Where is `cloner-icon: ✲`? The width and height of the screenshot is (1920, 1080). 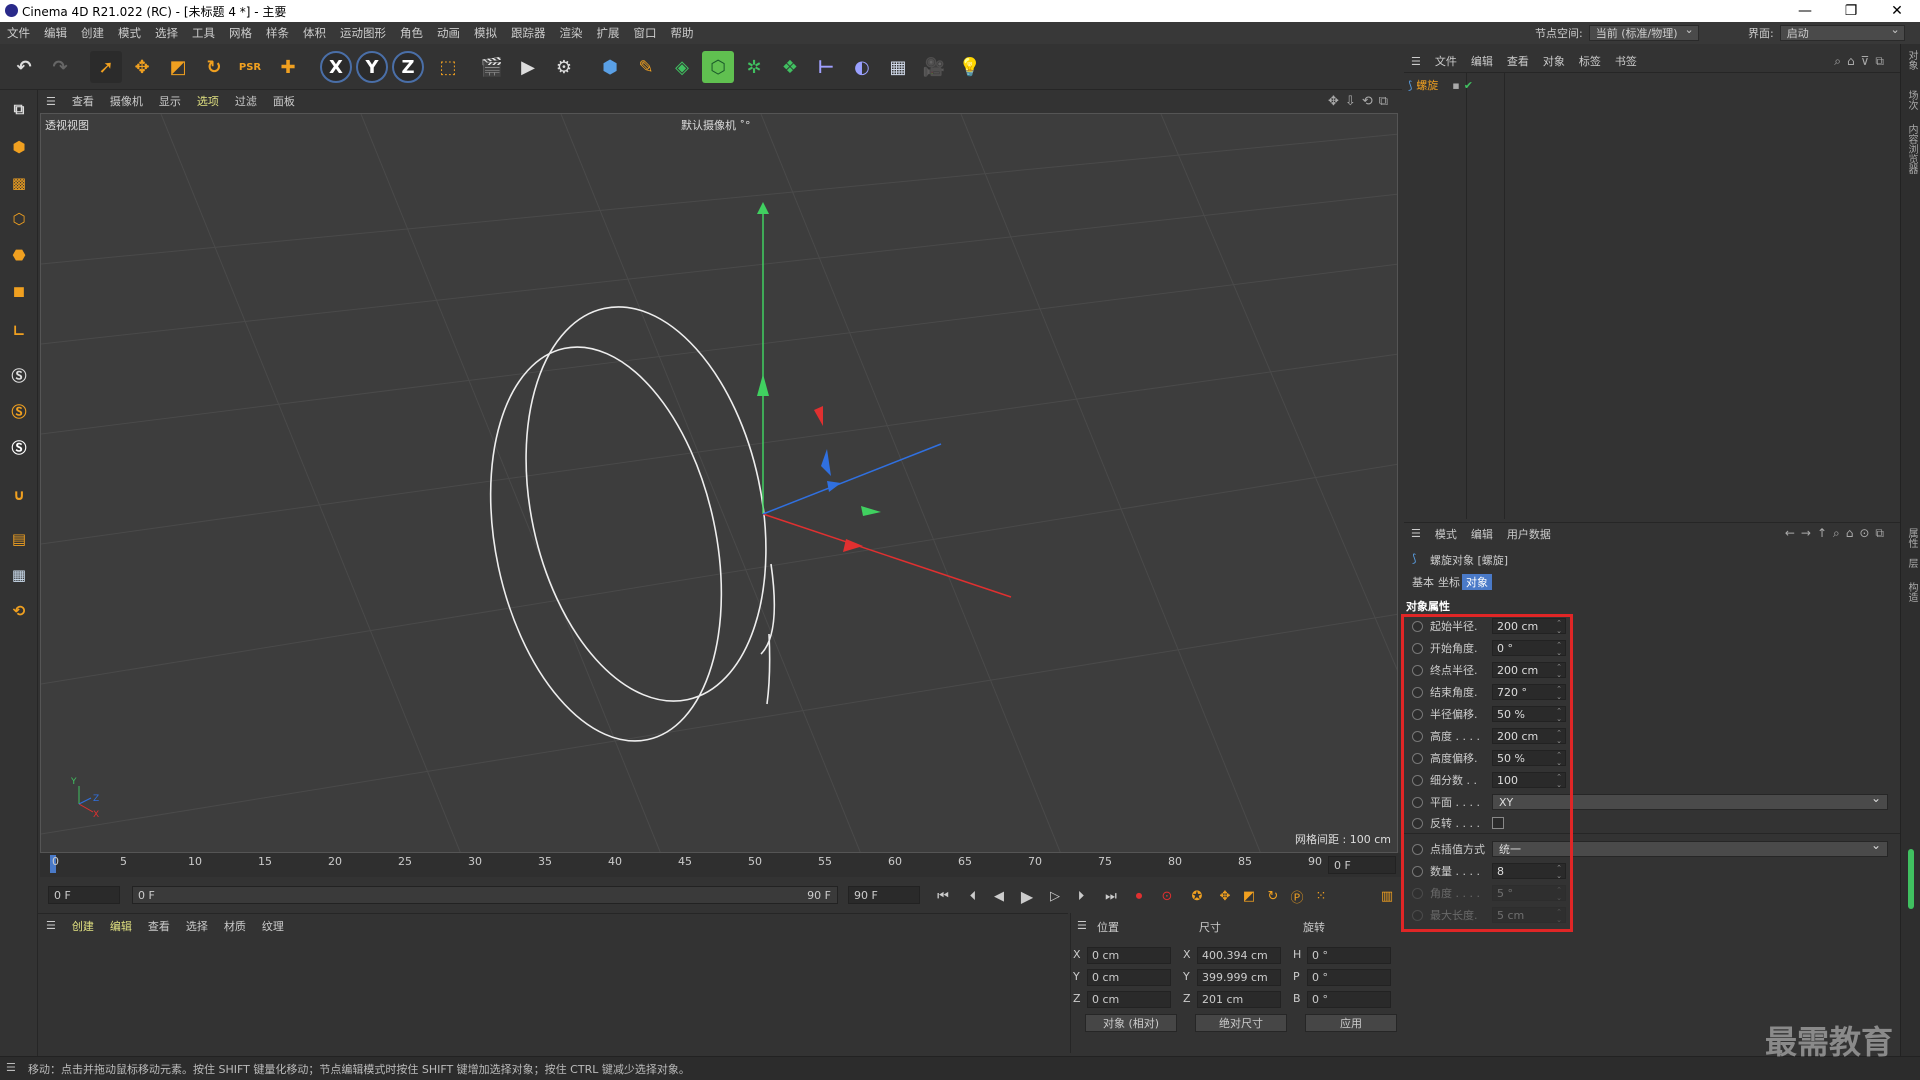
cloner-icon: ✲ is located at coordinates (754, 67).